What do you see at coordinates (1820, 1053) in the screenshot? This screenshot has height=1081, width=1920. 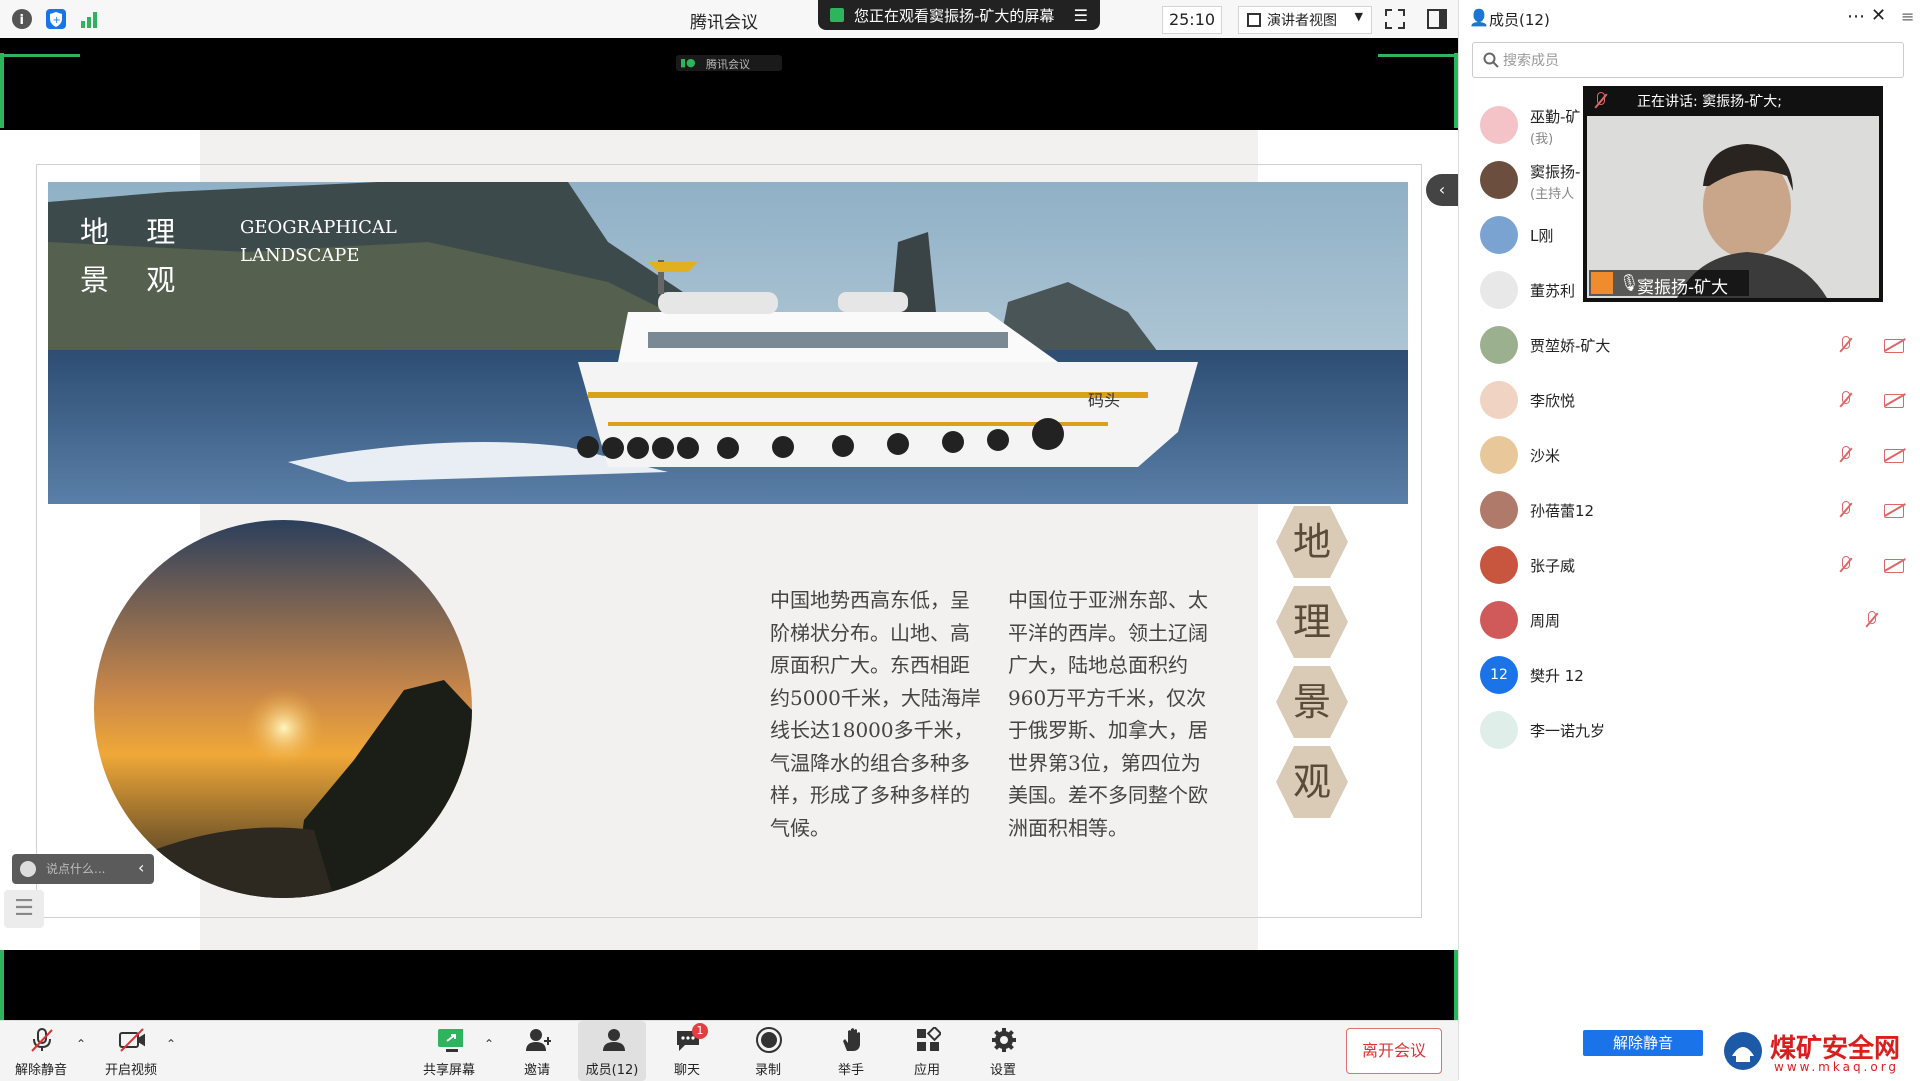 I see `site-logo: 煤矿安全网 www.mkaq.org` at bounding box center [1820, 1053].